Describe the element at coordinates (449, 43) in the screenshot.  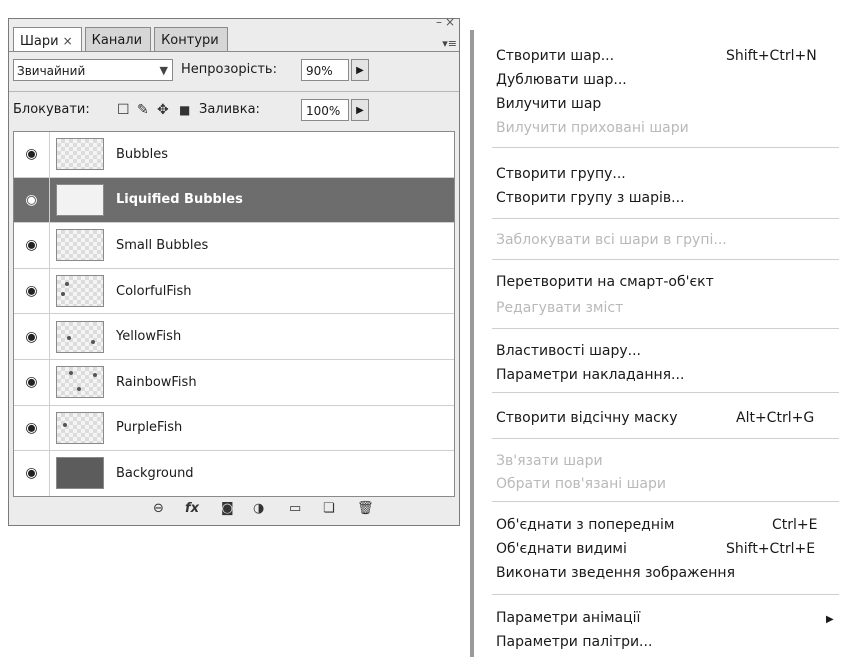
I see `panel-menu-icon: ▾≡` at that location.